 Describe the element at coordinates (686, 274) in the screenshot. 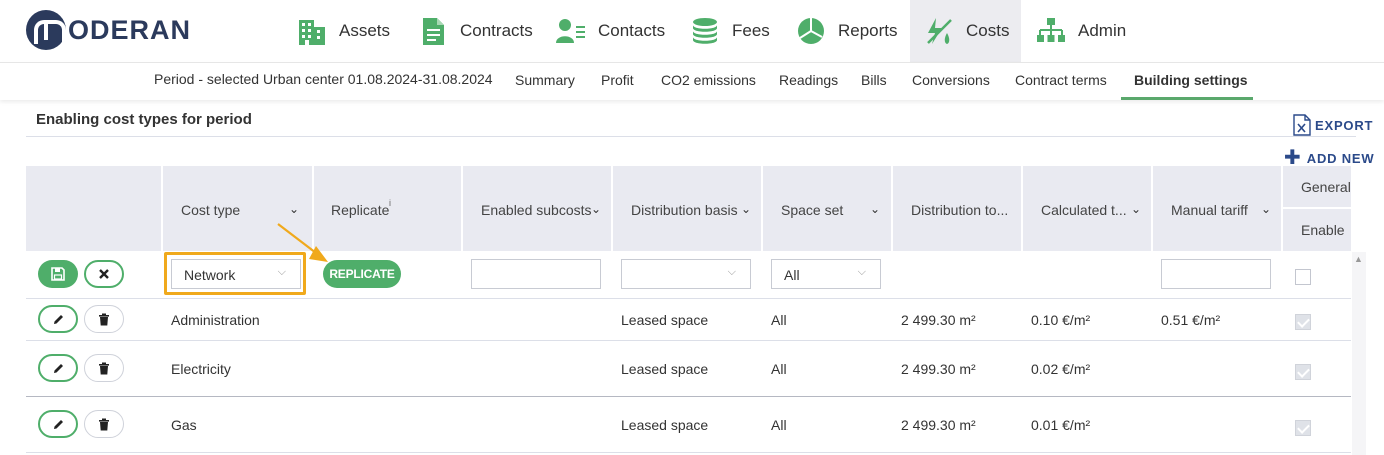

I see `distribution-basis-select: ⌵` at that location.